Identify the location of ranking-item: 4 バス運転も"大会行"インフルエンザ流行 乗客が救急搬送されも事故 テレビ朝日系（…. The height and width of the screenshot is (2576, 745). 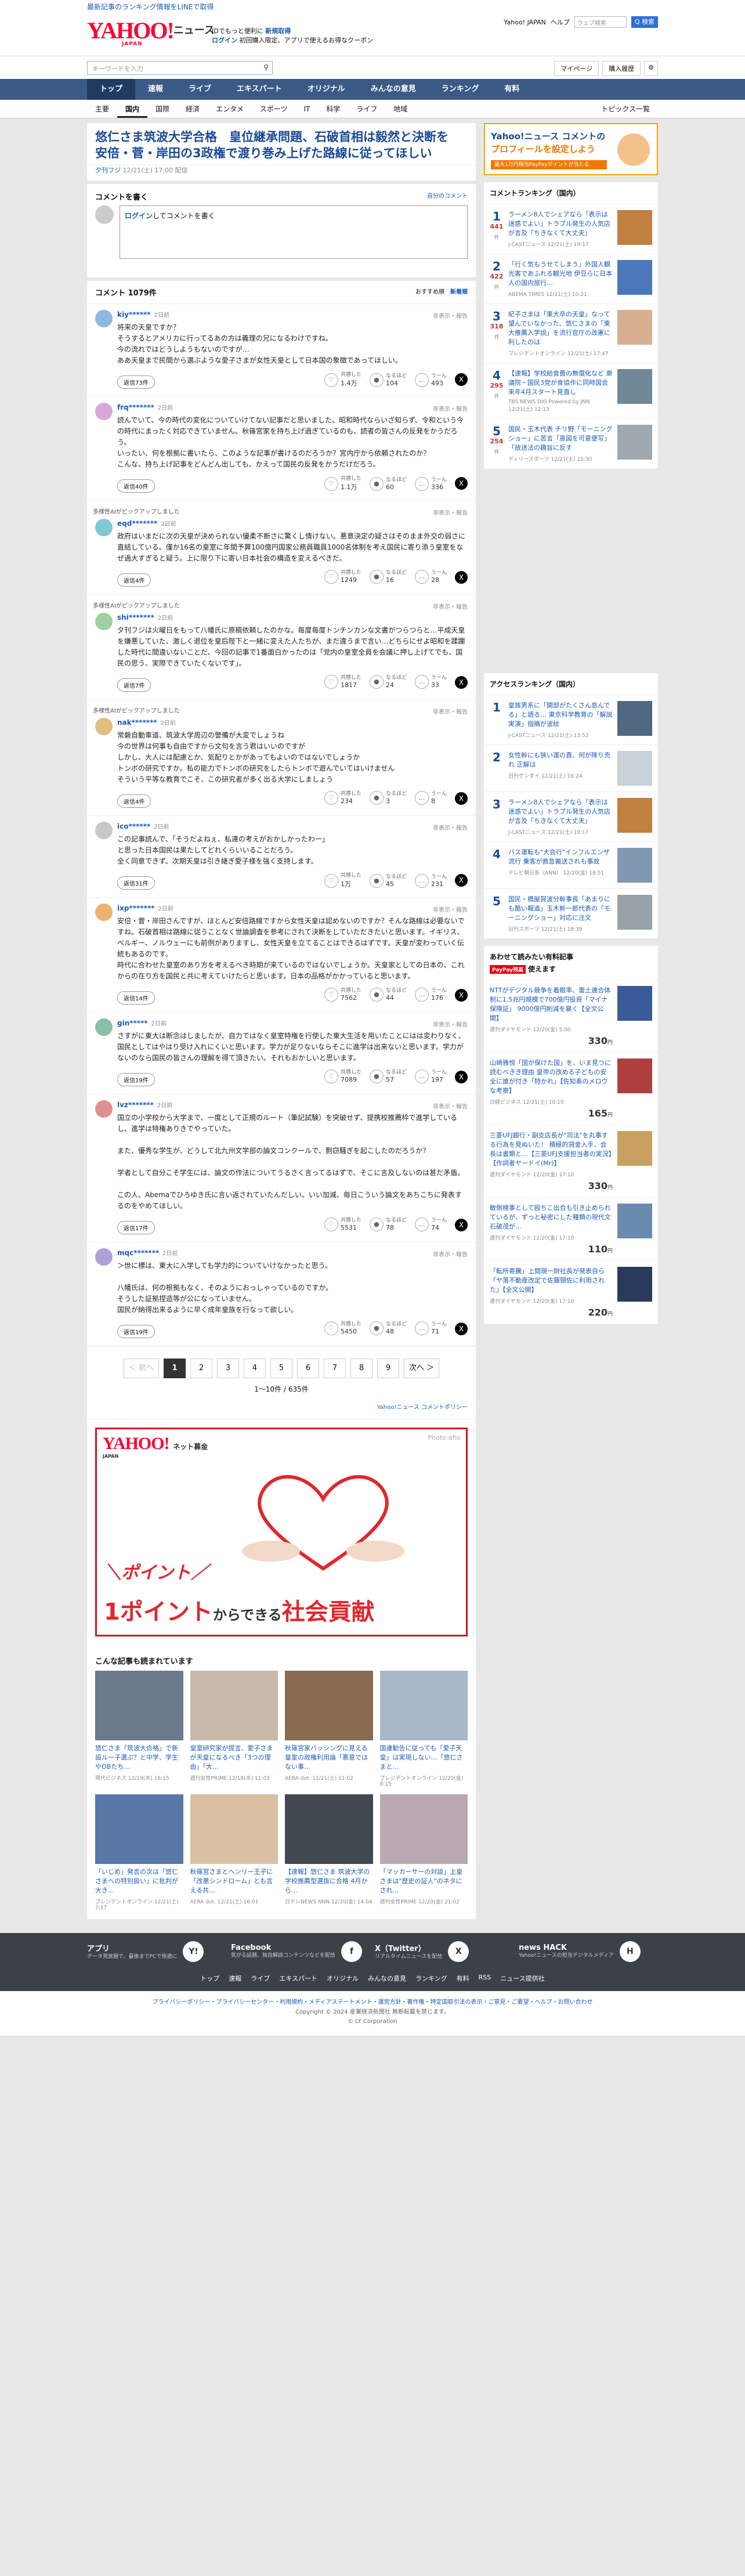
(571, 865).